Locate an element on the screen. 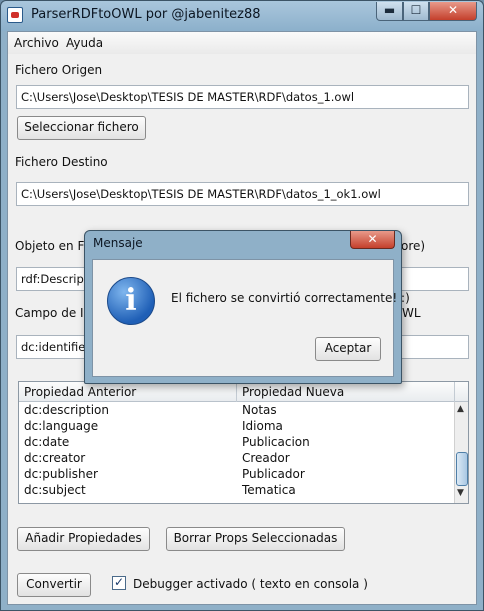 This screenshot has width=484, height=611. table-cell: Tematica is located at coordinates (269, 490).